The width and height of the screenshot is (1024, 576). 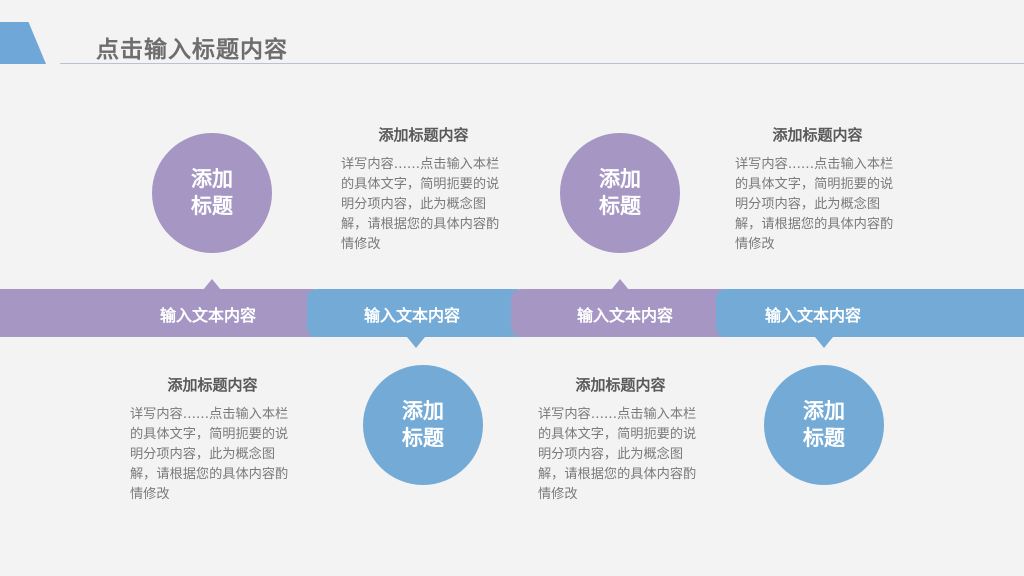 I want to click on band-segment-2: 输入文本内容, so click(x=417, y=313).